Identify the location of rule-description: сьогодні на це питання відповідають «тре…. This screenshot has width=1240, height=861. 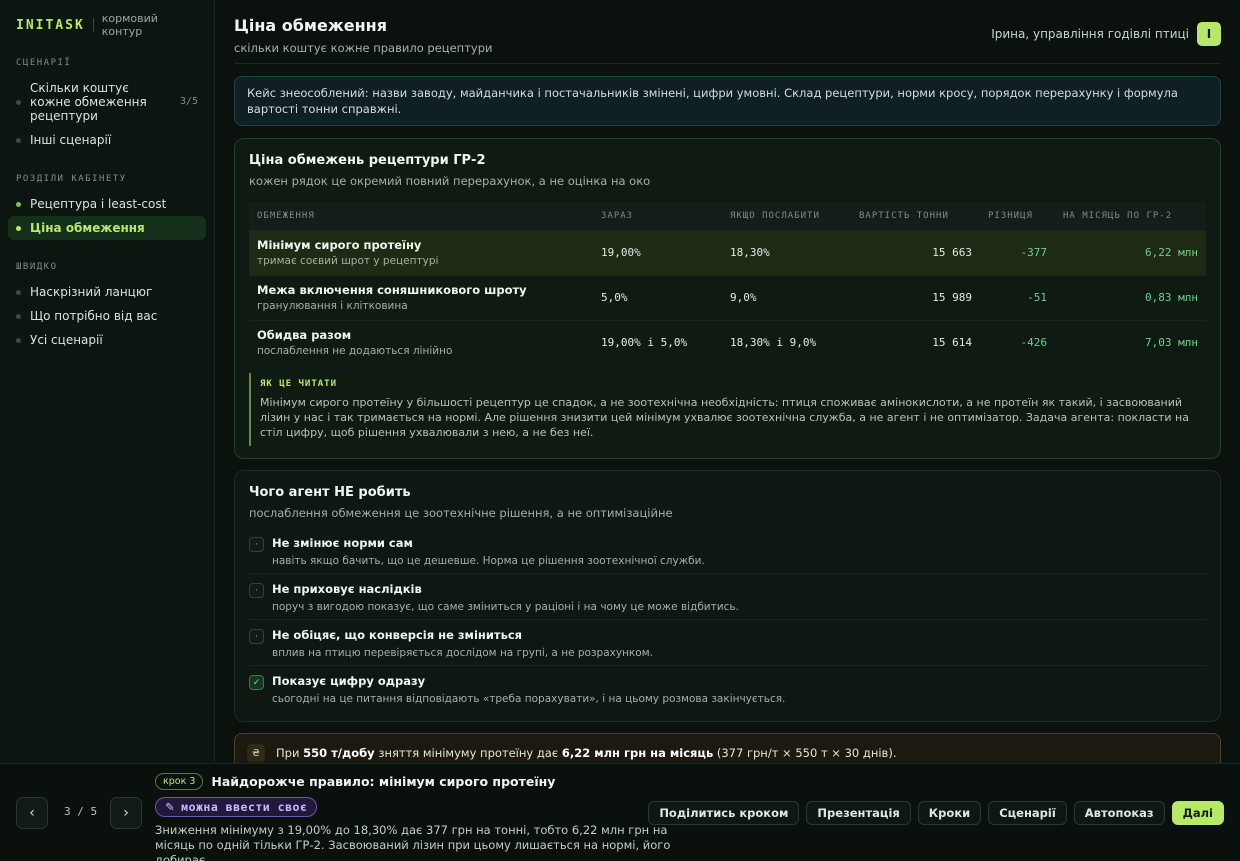
(529, 699).